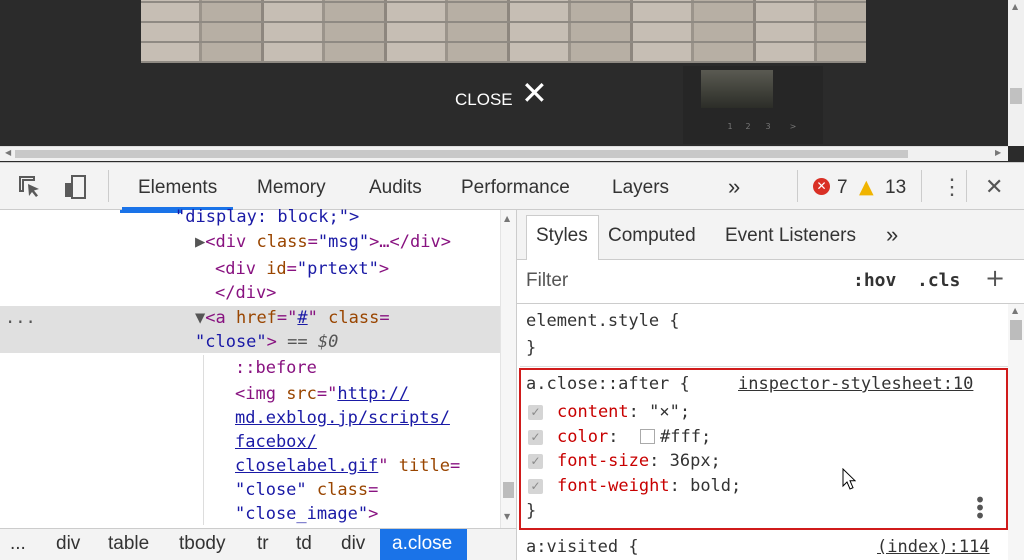 The image size is (1024, 560). I want to click on tree-line: closelabel.gif" title=, so click(347, 466).